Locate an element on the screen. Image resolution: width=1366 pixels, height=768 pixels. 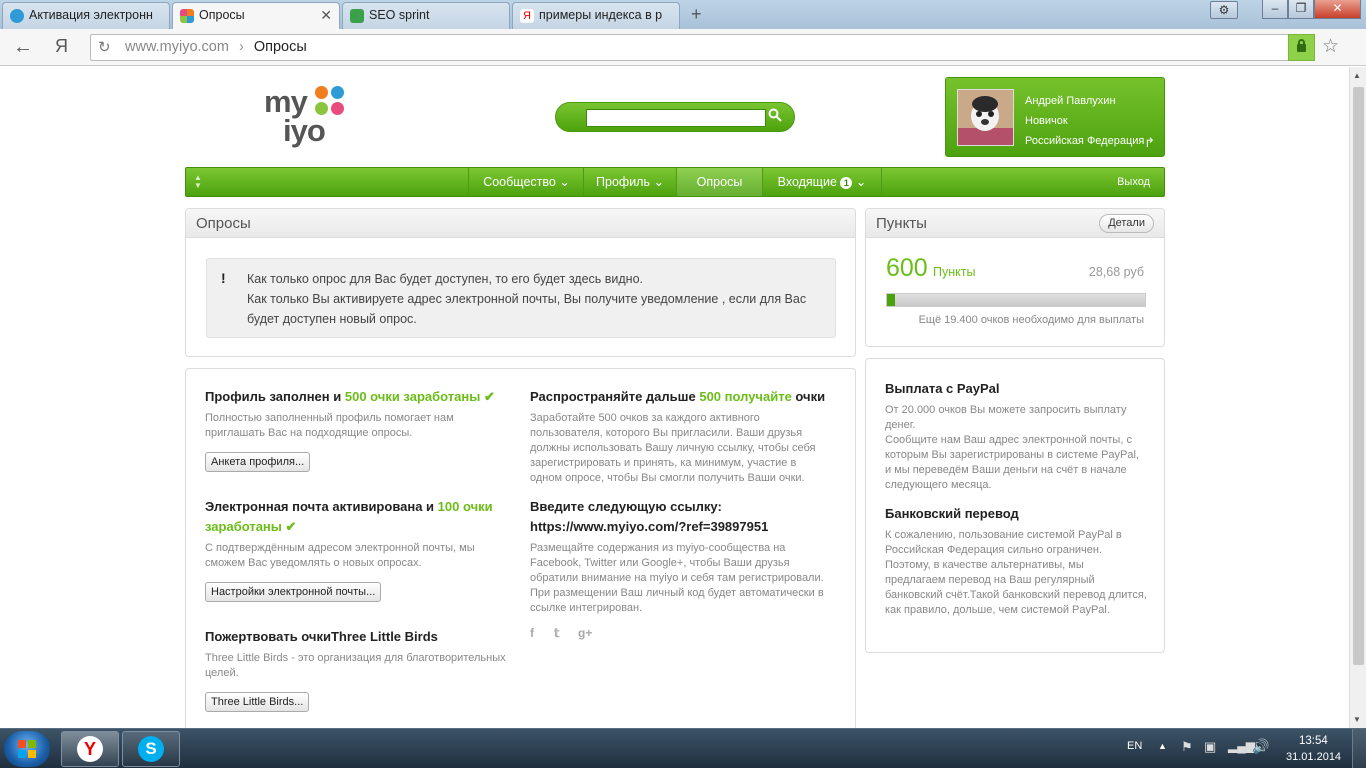
site-search is located at coordinates (675, 117).